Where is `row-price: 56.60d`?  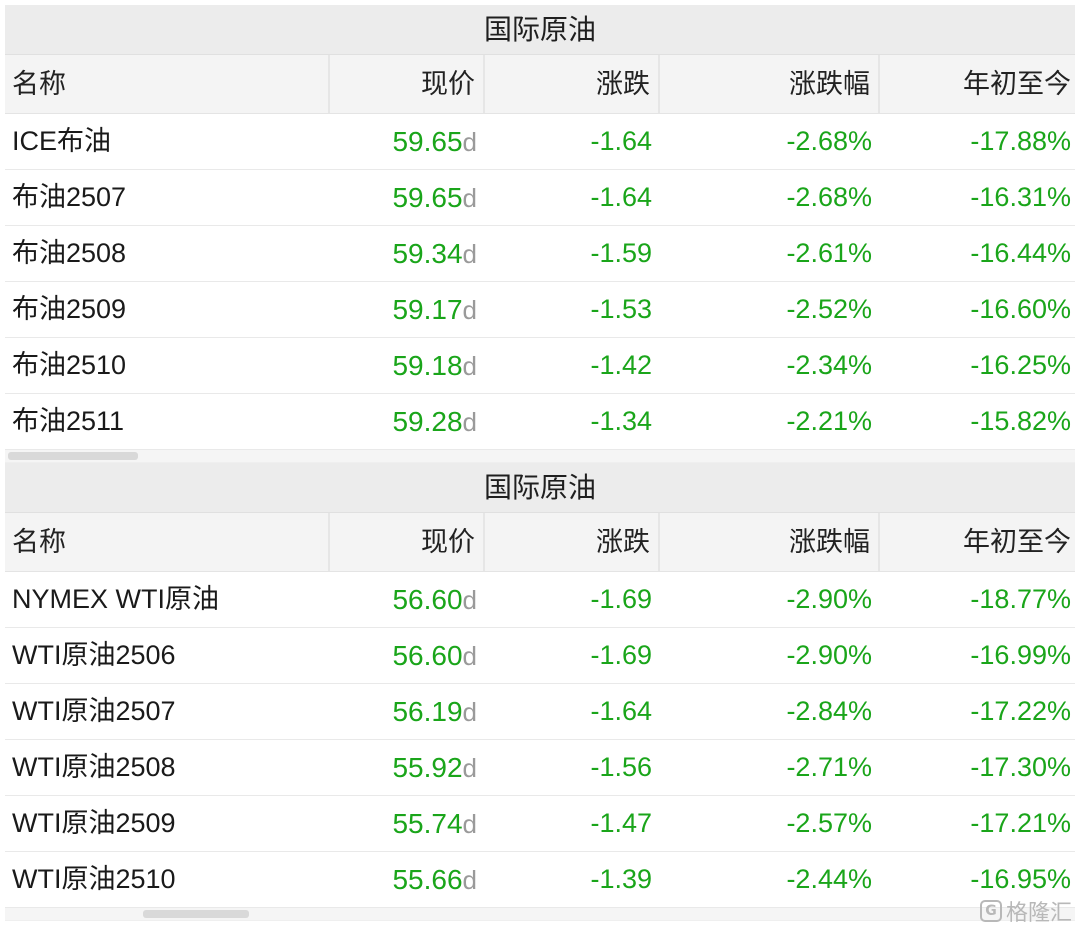 row-price: 56.60d is located at coordinates (407, 599).